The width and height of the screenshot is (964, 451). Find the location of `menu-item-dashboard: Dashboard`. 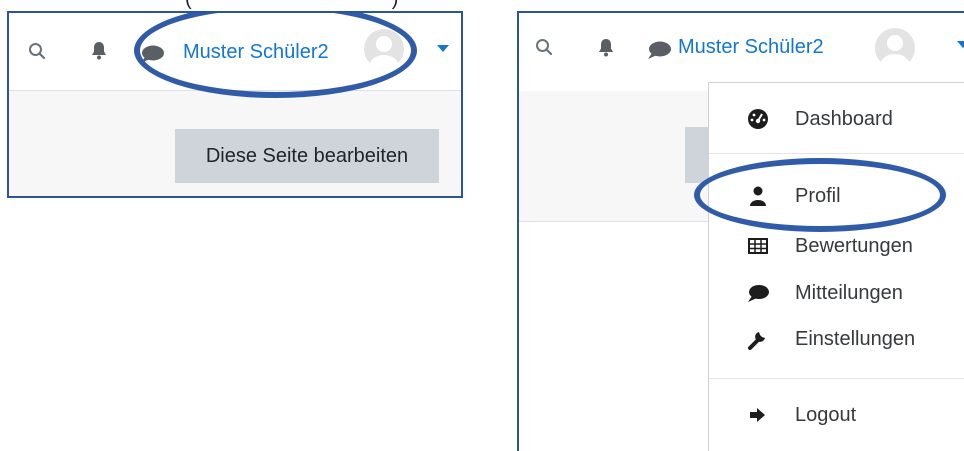

menu-item-dashboard: Dashboard is located at coordinates (836, 119).